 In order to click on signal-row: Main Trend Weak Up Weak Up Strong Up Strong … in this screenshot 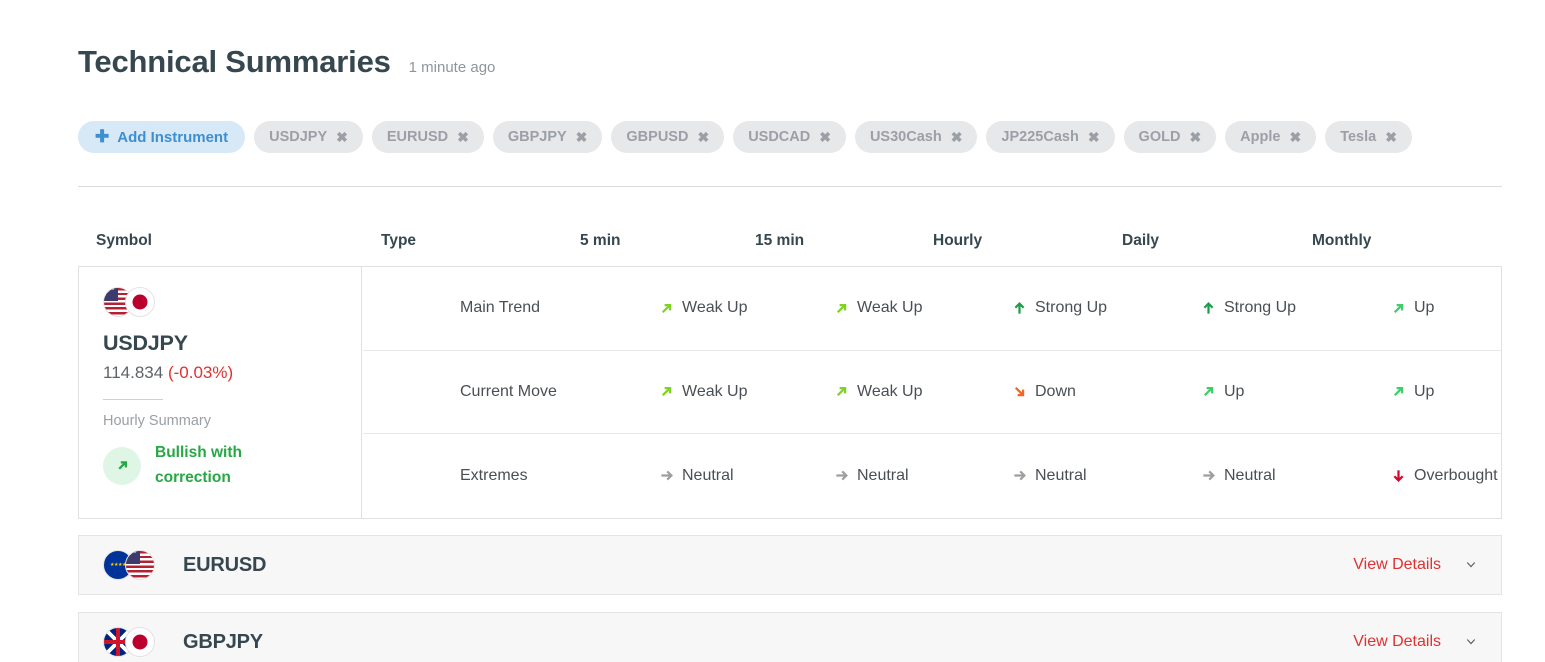, I will do `click(932, 309)`.